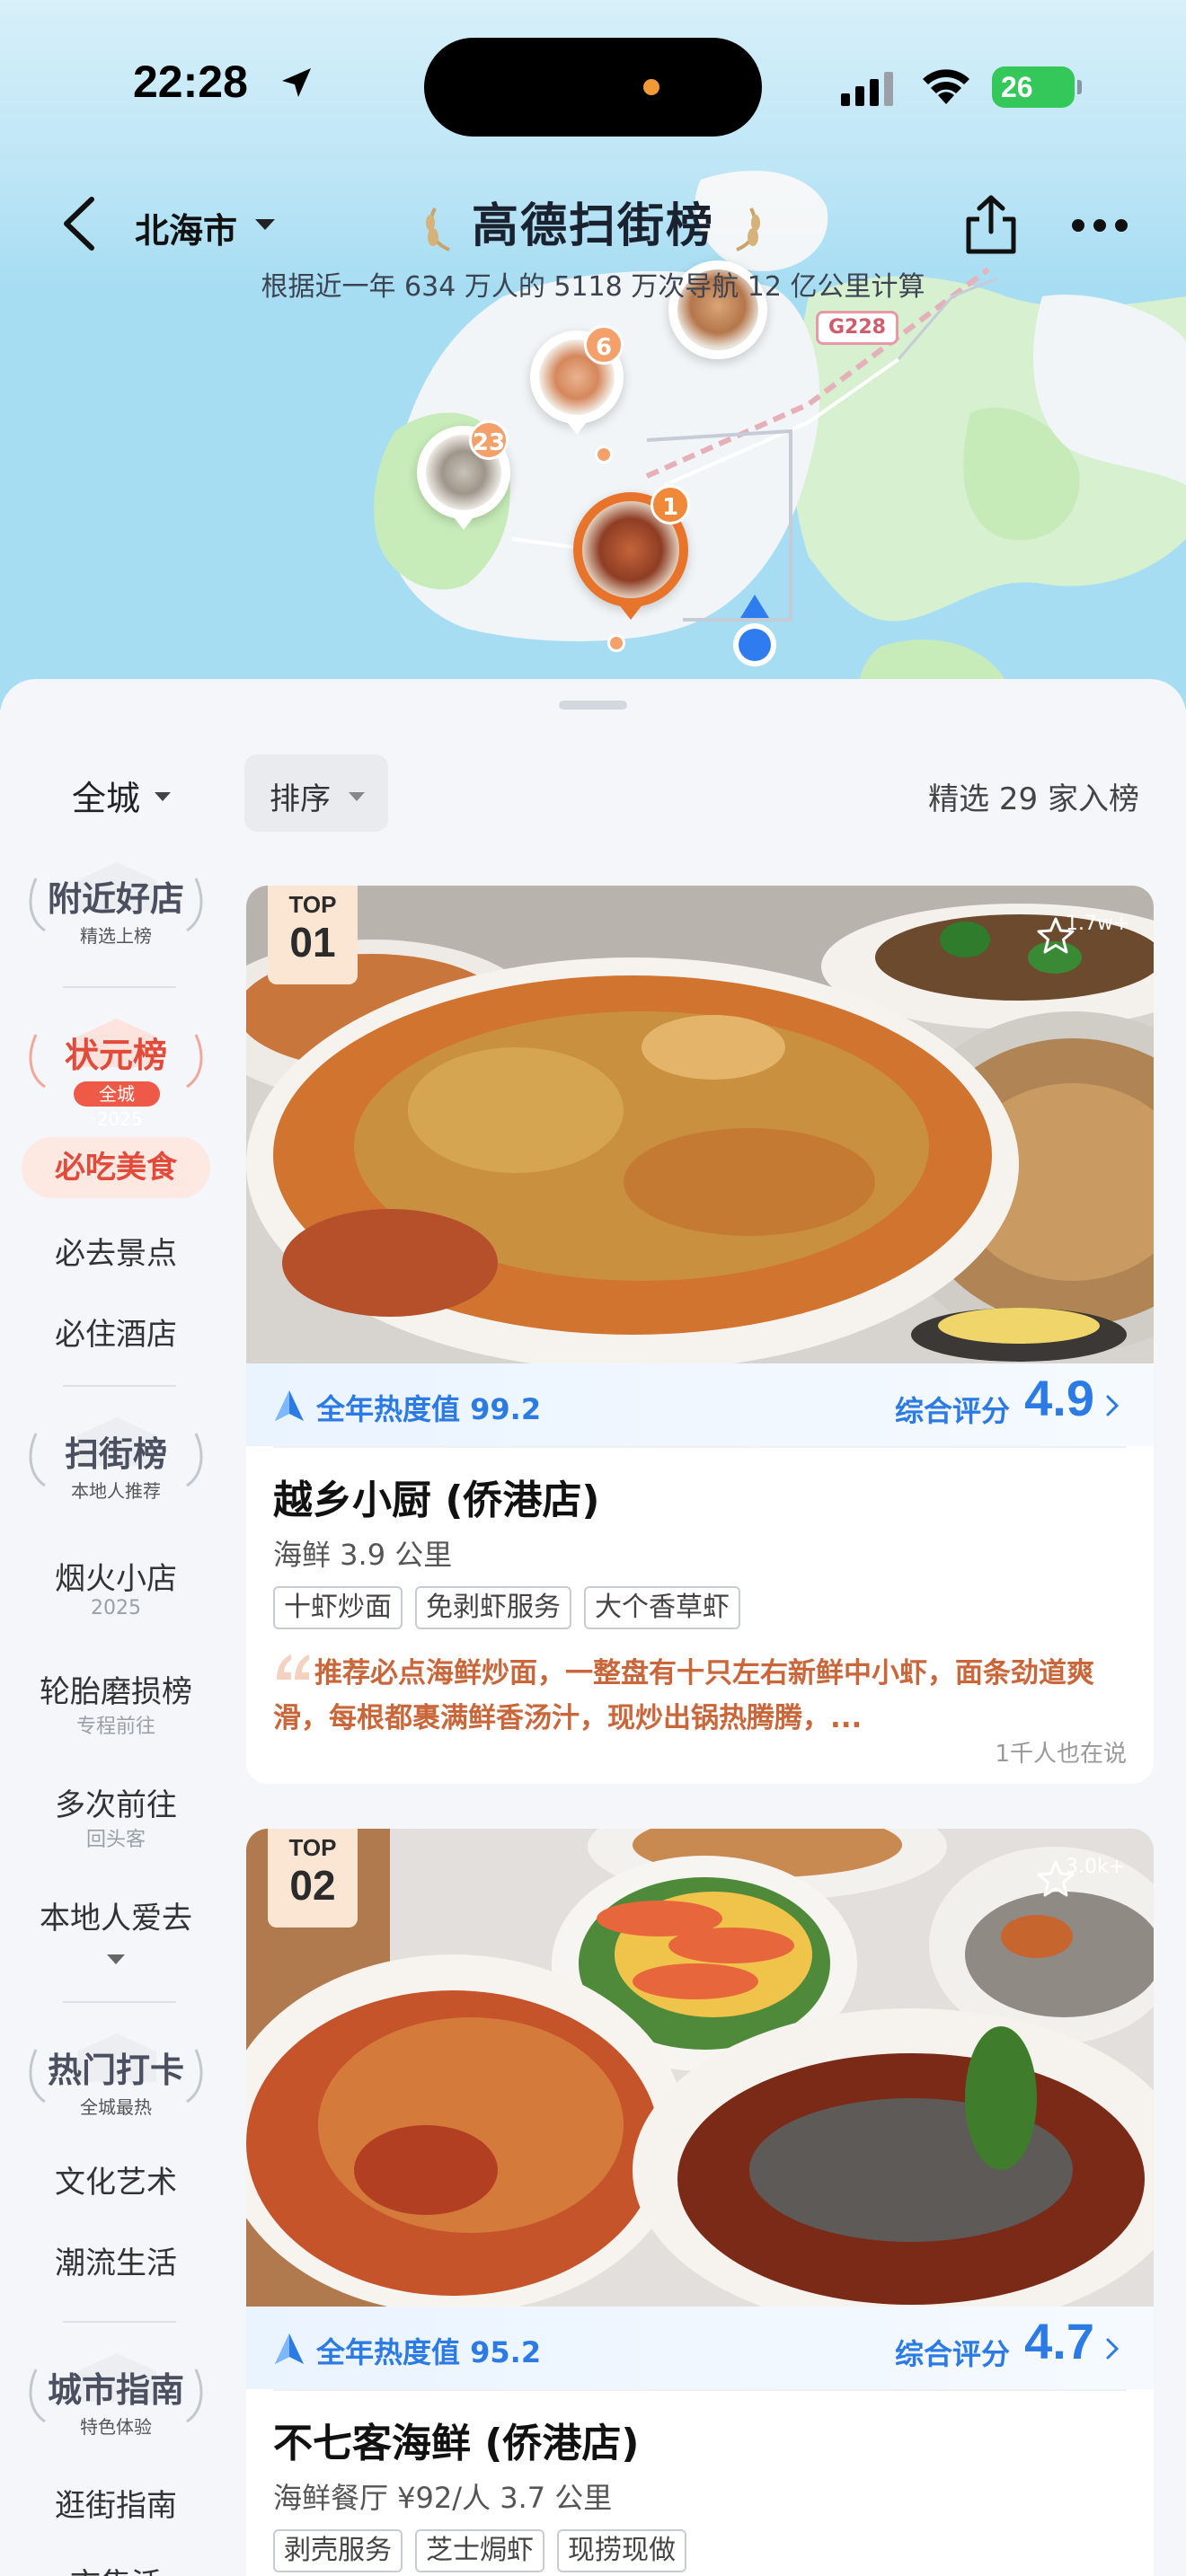  I want to click on overall-score: 4.7, so click(1059, 2341).